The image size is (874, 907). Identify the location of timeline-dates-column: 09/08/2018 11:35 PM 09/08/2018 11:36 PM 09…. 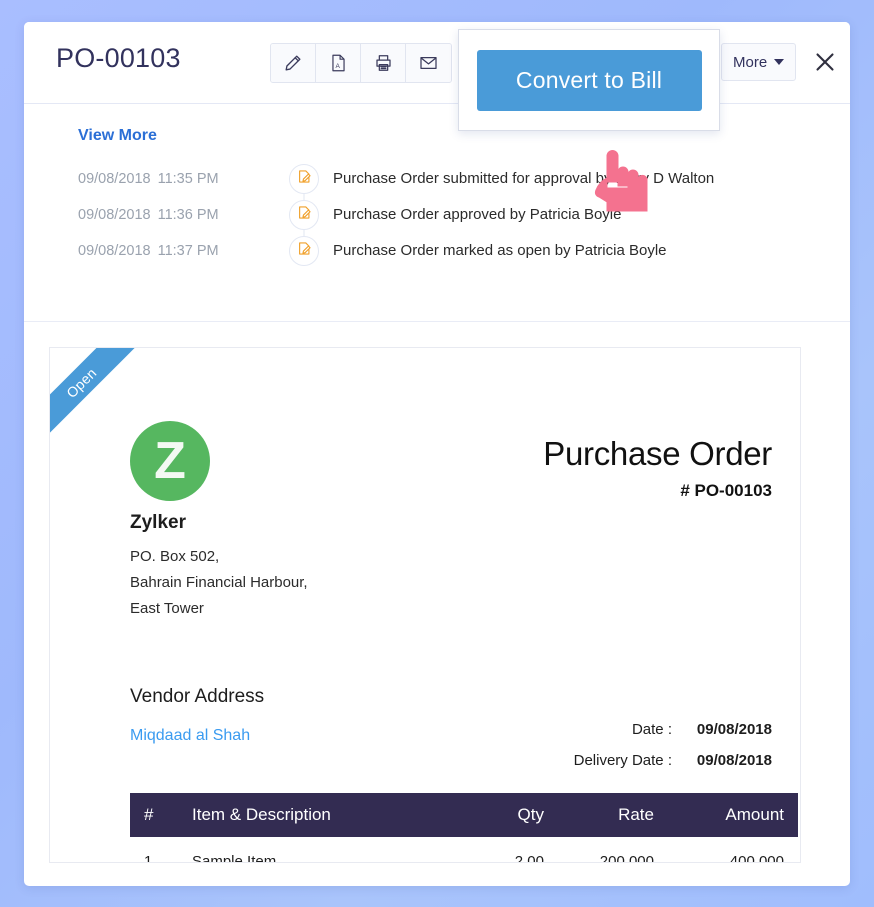
(148, 215).